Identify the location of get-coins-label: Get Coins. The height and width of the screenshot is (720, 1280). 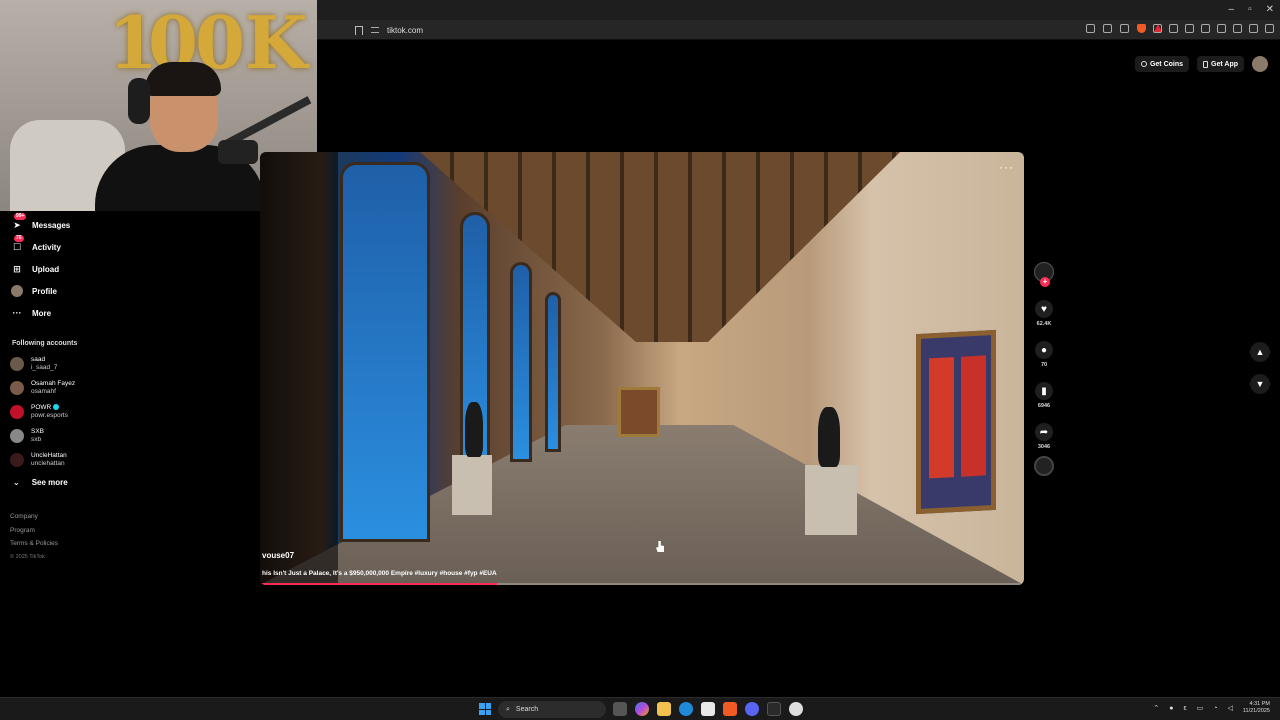
(1166, 64).